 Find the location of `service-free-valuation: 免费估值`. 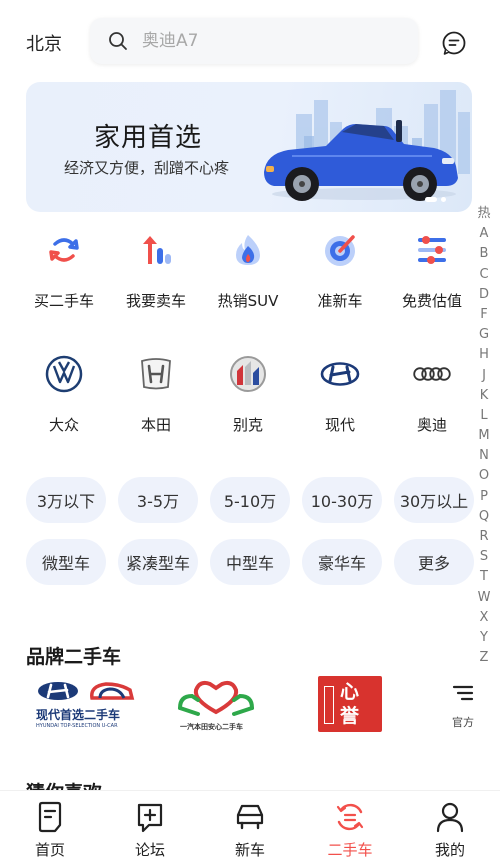

service-free-valuation: 免费估值 is located at coordinates (432, 270).